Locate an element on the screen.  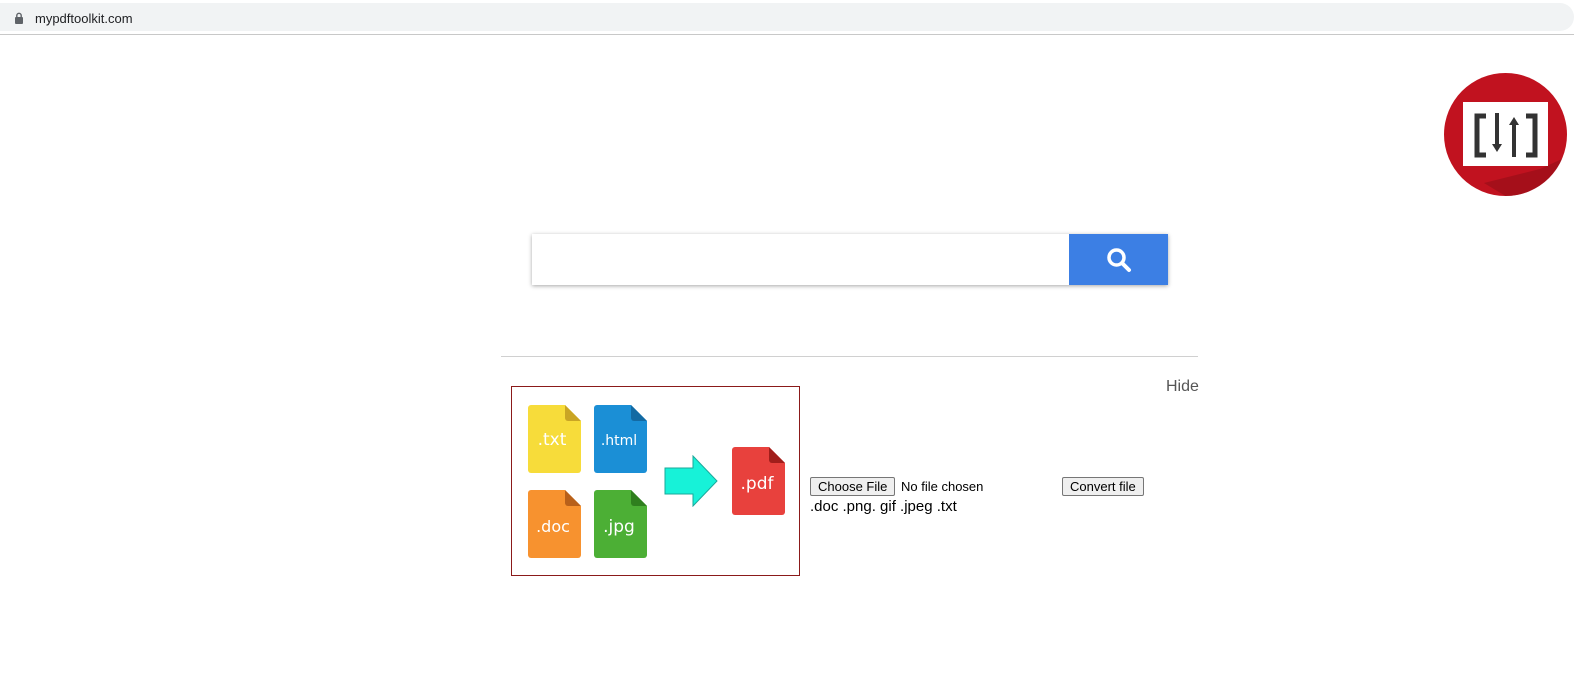
url-text: mypdftoolkit.com is located at coordinates (84, 18).